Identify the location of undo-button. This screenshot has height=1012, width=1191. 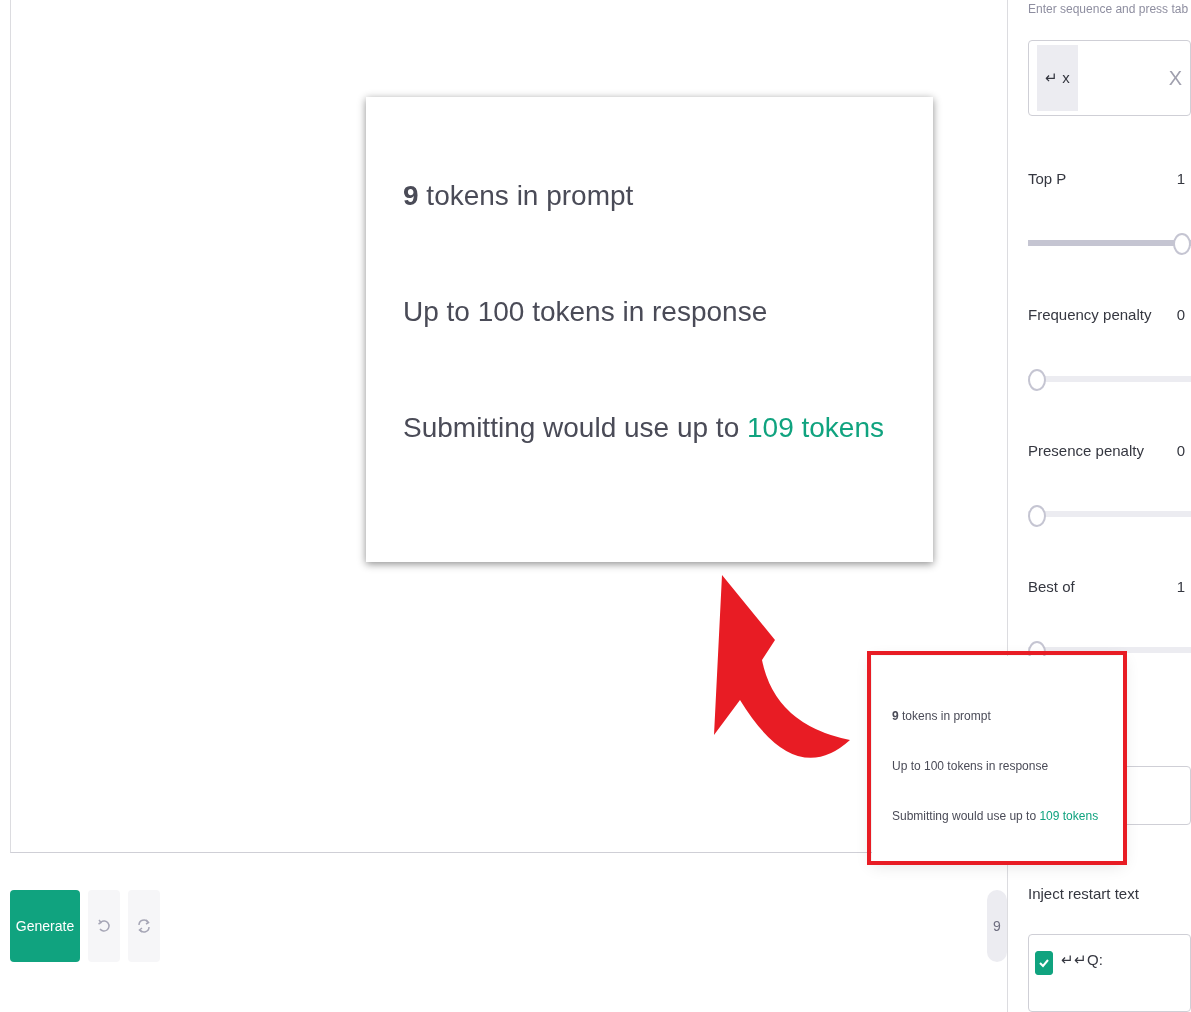
(104, 926).